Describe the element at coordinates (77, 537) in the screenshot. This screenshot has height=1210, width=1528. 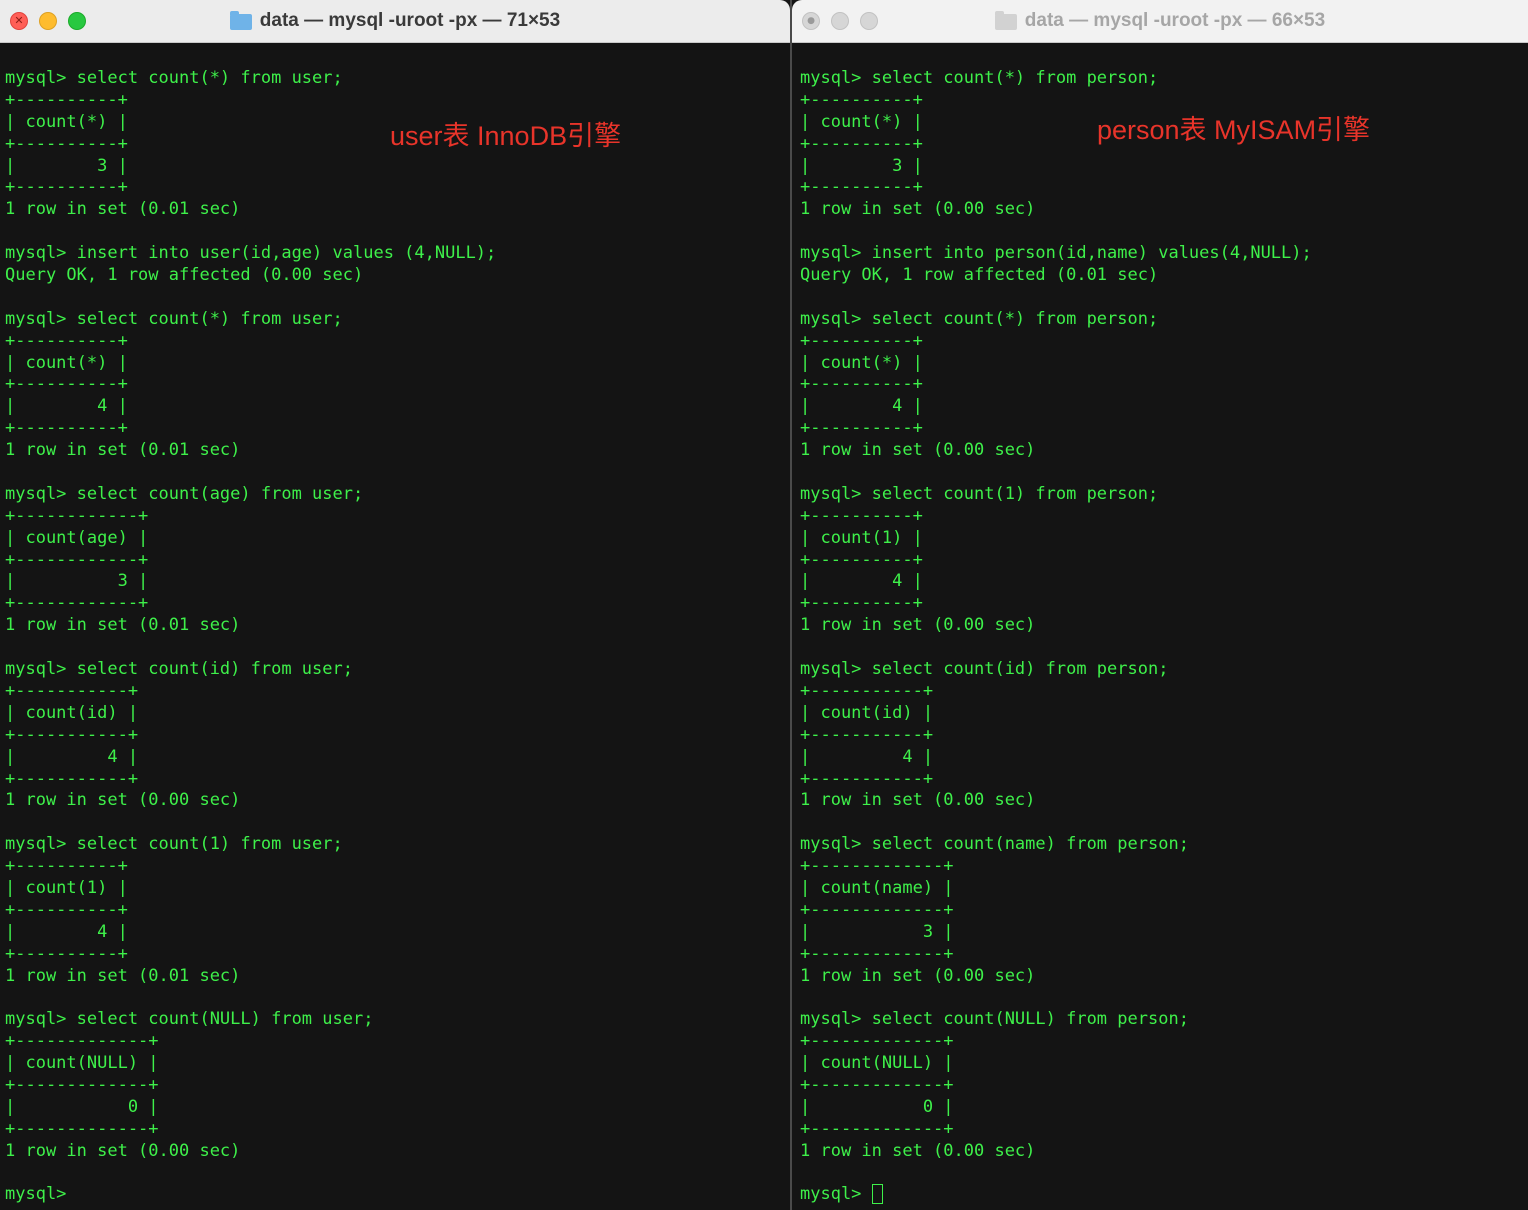
I see `terminal-line: | count(age) |` at that location.